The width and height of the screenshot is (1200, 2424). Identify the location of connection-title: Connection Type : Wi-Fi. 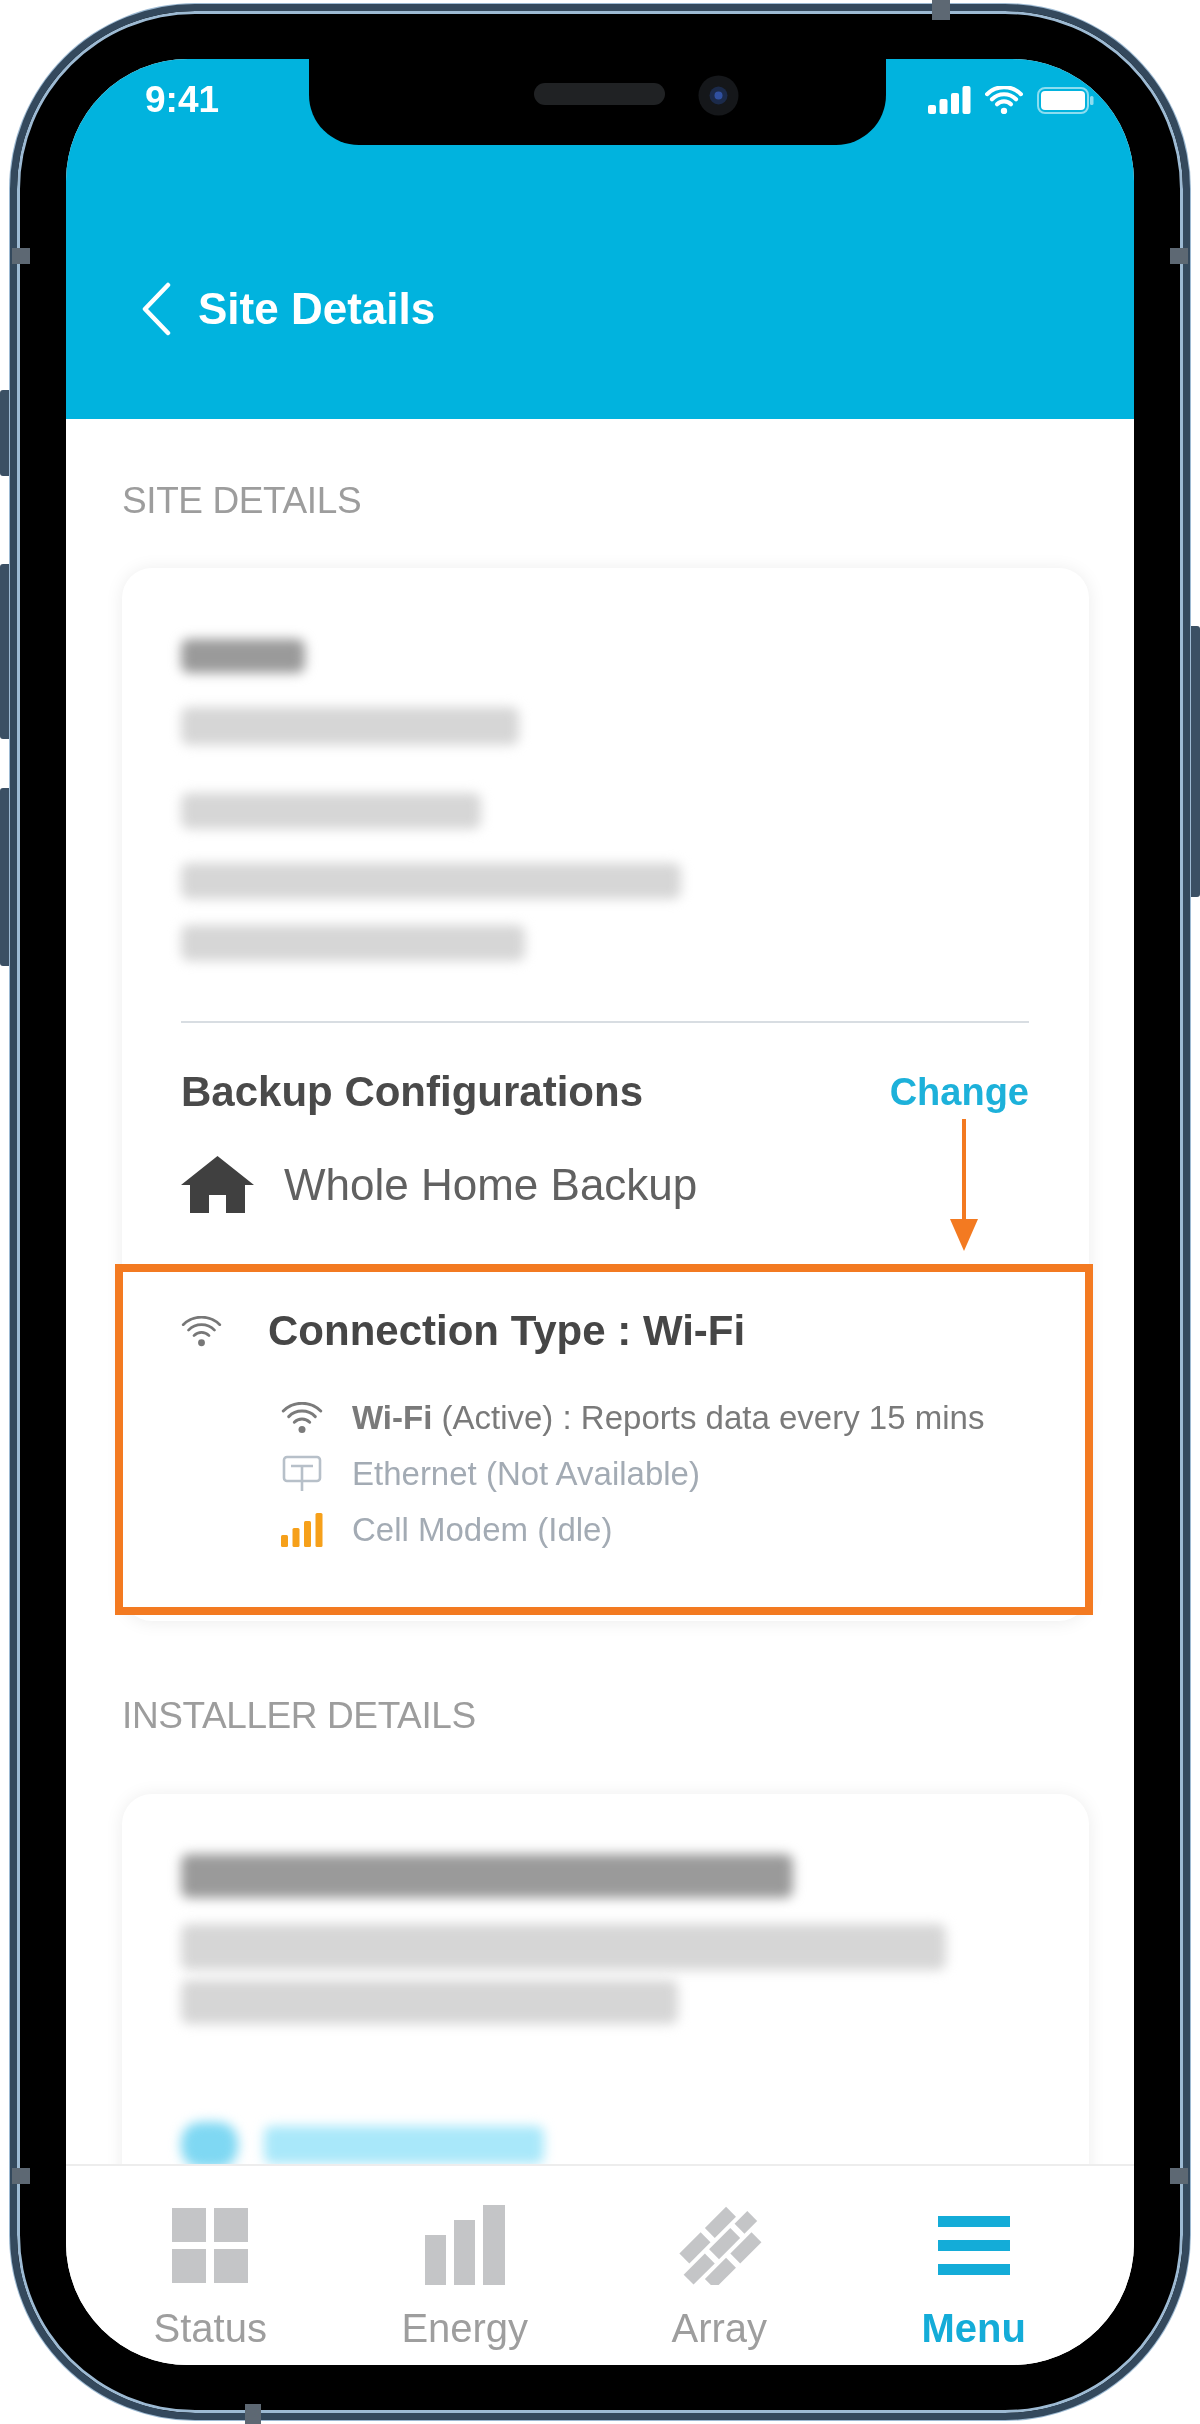
(507, 1331).